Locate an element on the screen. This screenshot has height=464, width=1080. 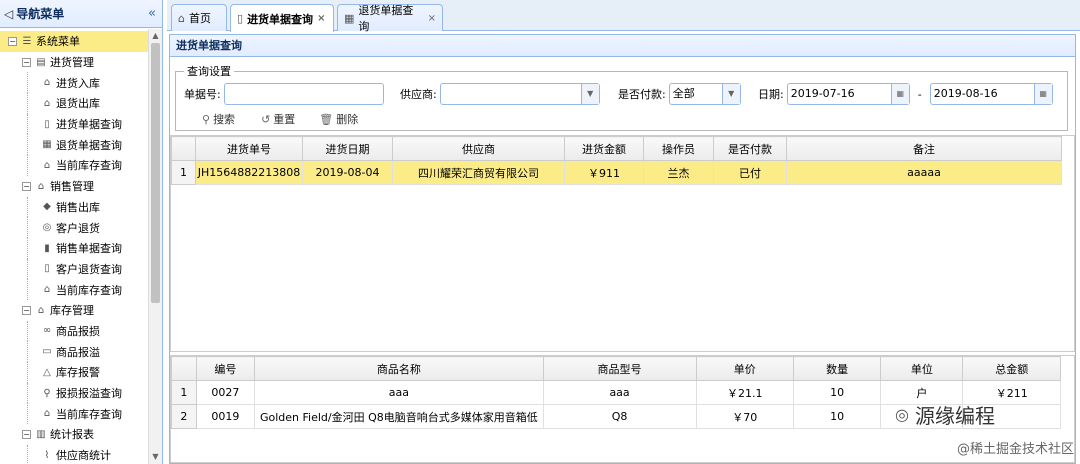
panel-title: 进货单据查询 is located at coordinates (622, 46).